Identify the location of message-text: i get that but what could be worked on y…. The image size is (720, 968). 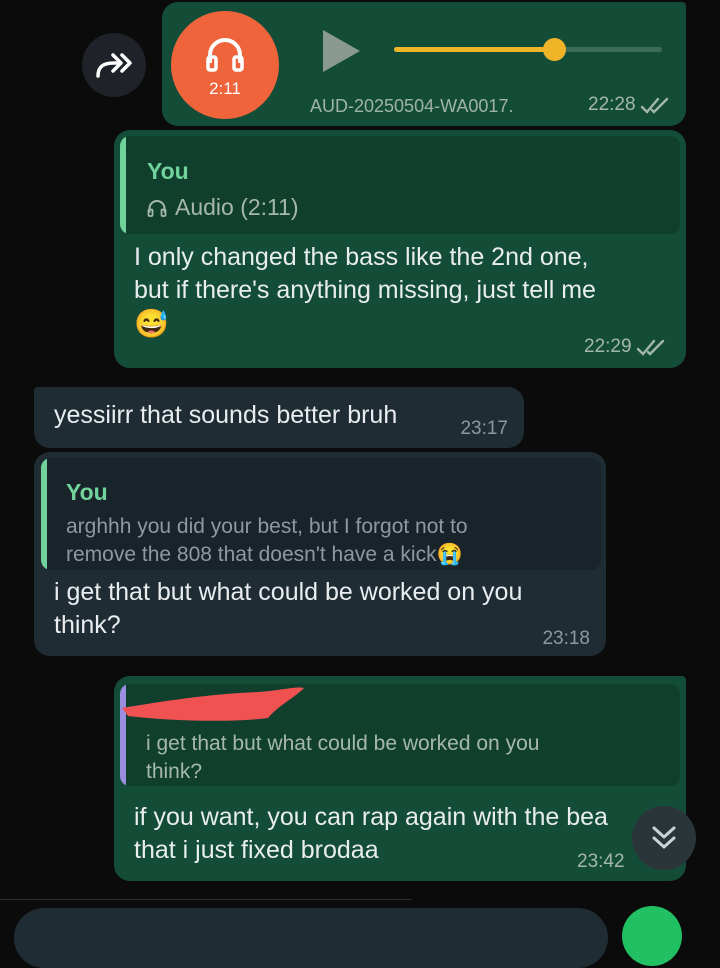
(288, 609).